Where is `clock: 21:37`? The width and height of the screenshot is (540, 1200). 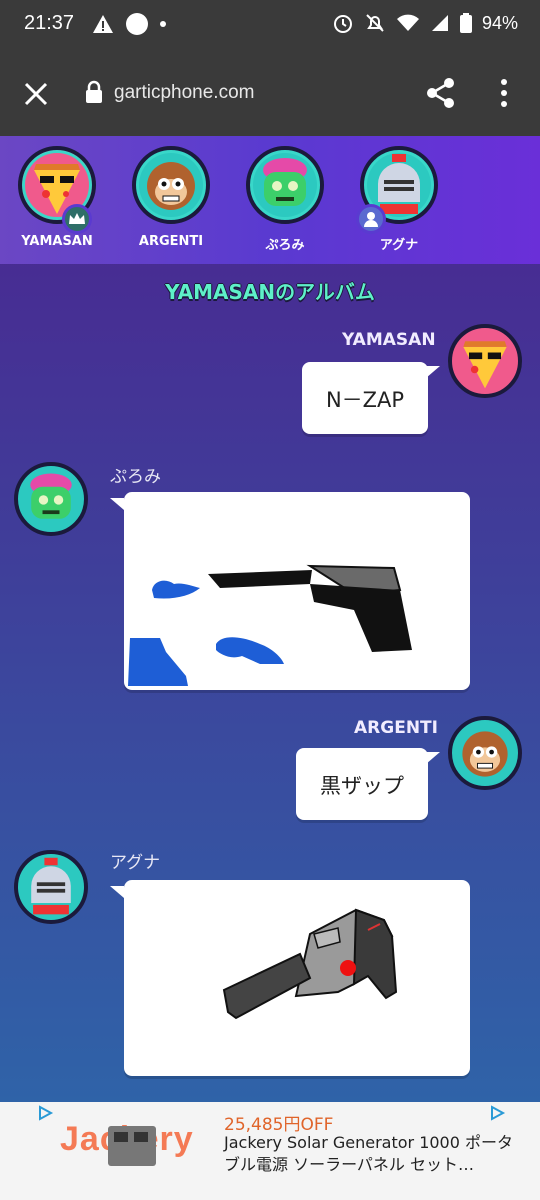
clock: 21:37 is located at coordinates (49, 23).